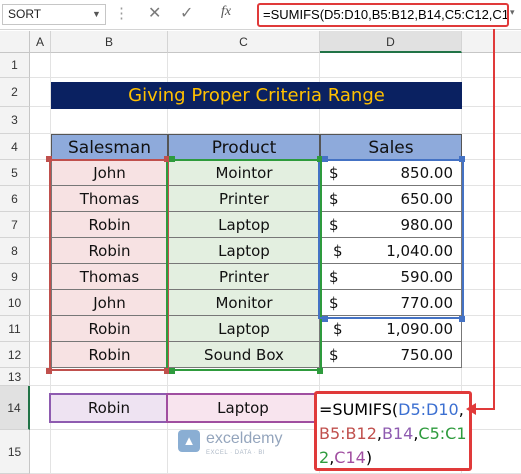 This screenshot has width=521, height=474. Describe the element at coordinates (40, 42) in the screenshot. I see `column-header-a: A` at that location.